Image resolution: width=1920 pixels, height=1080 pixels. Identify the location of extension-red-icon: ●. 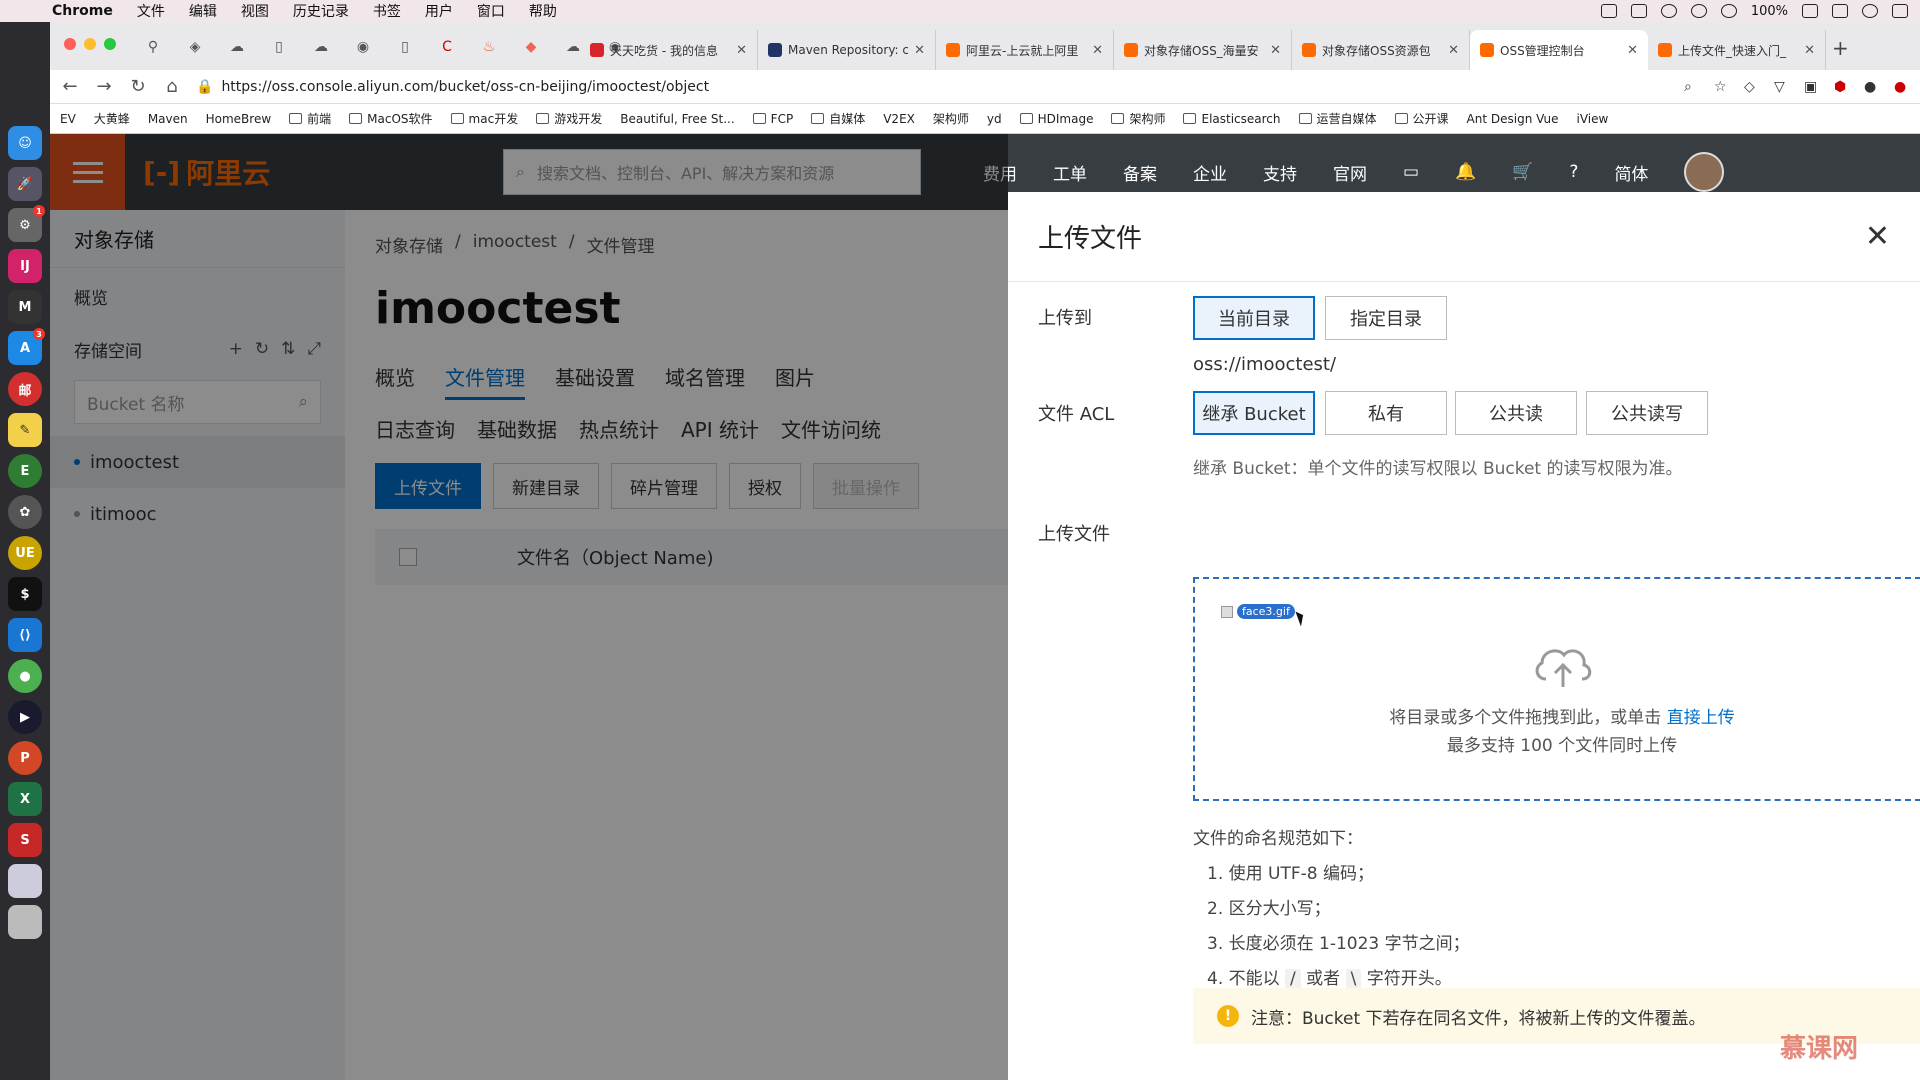
(1902, 87).